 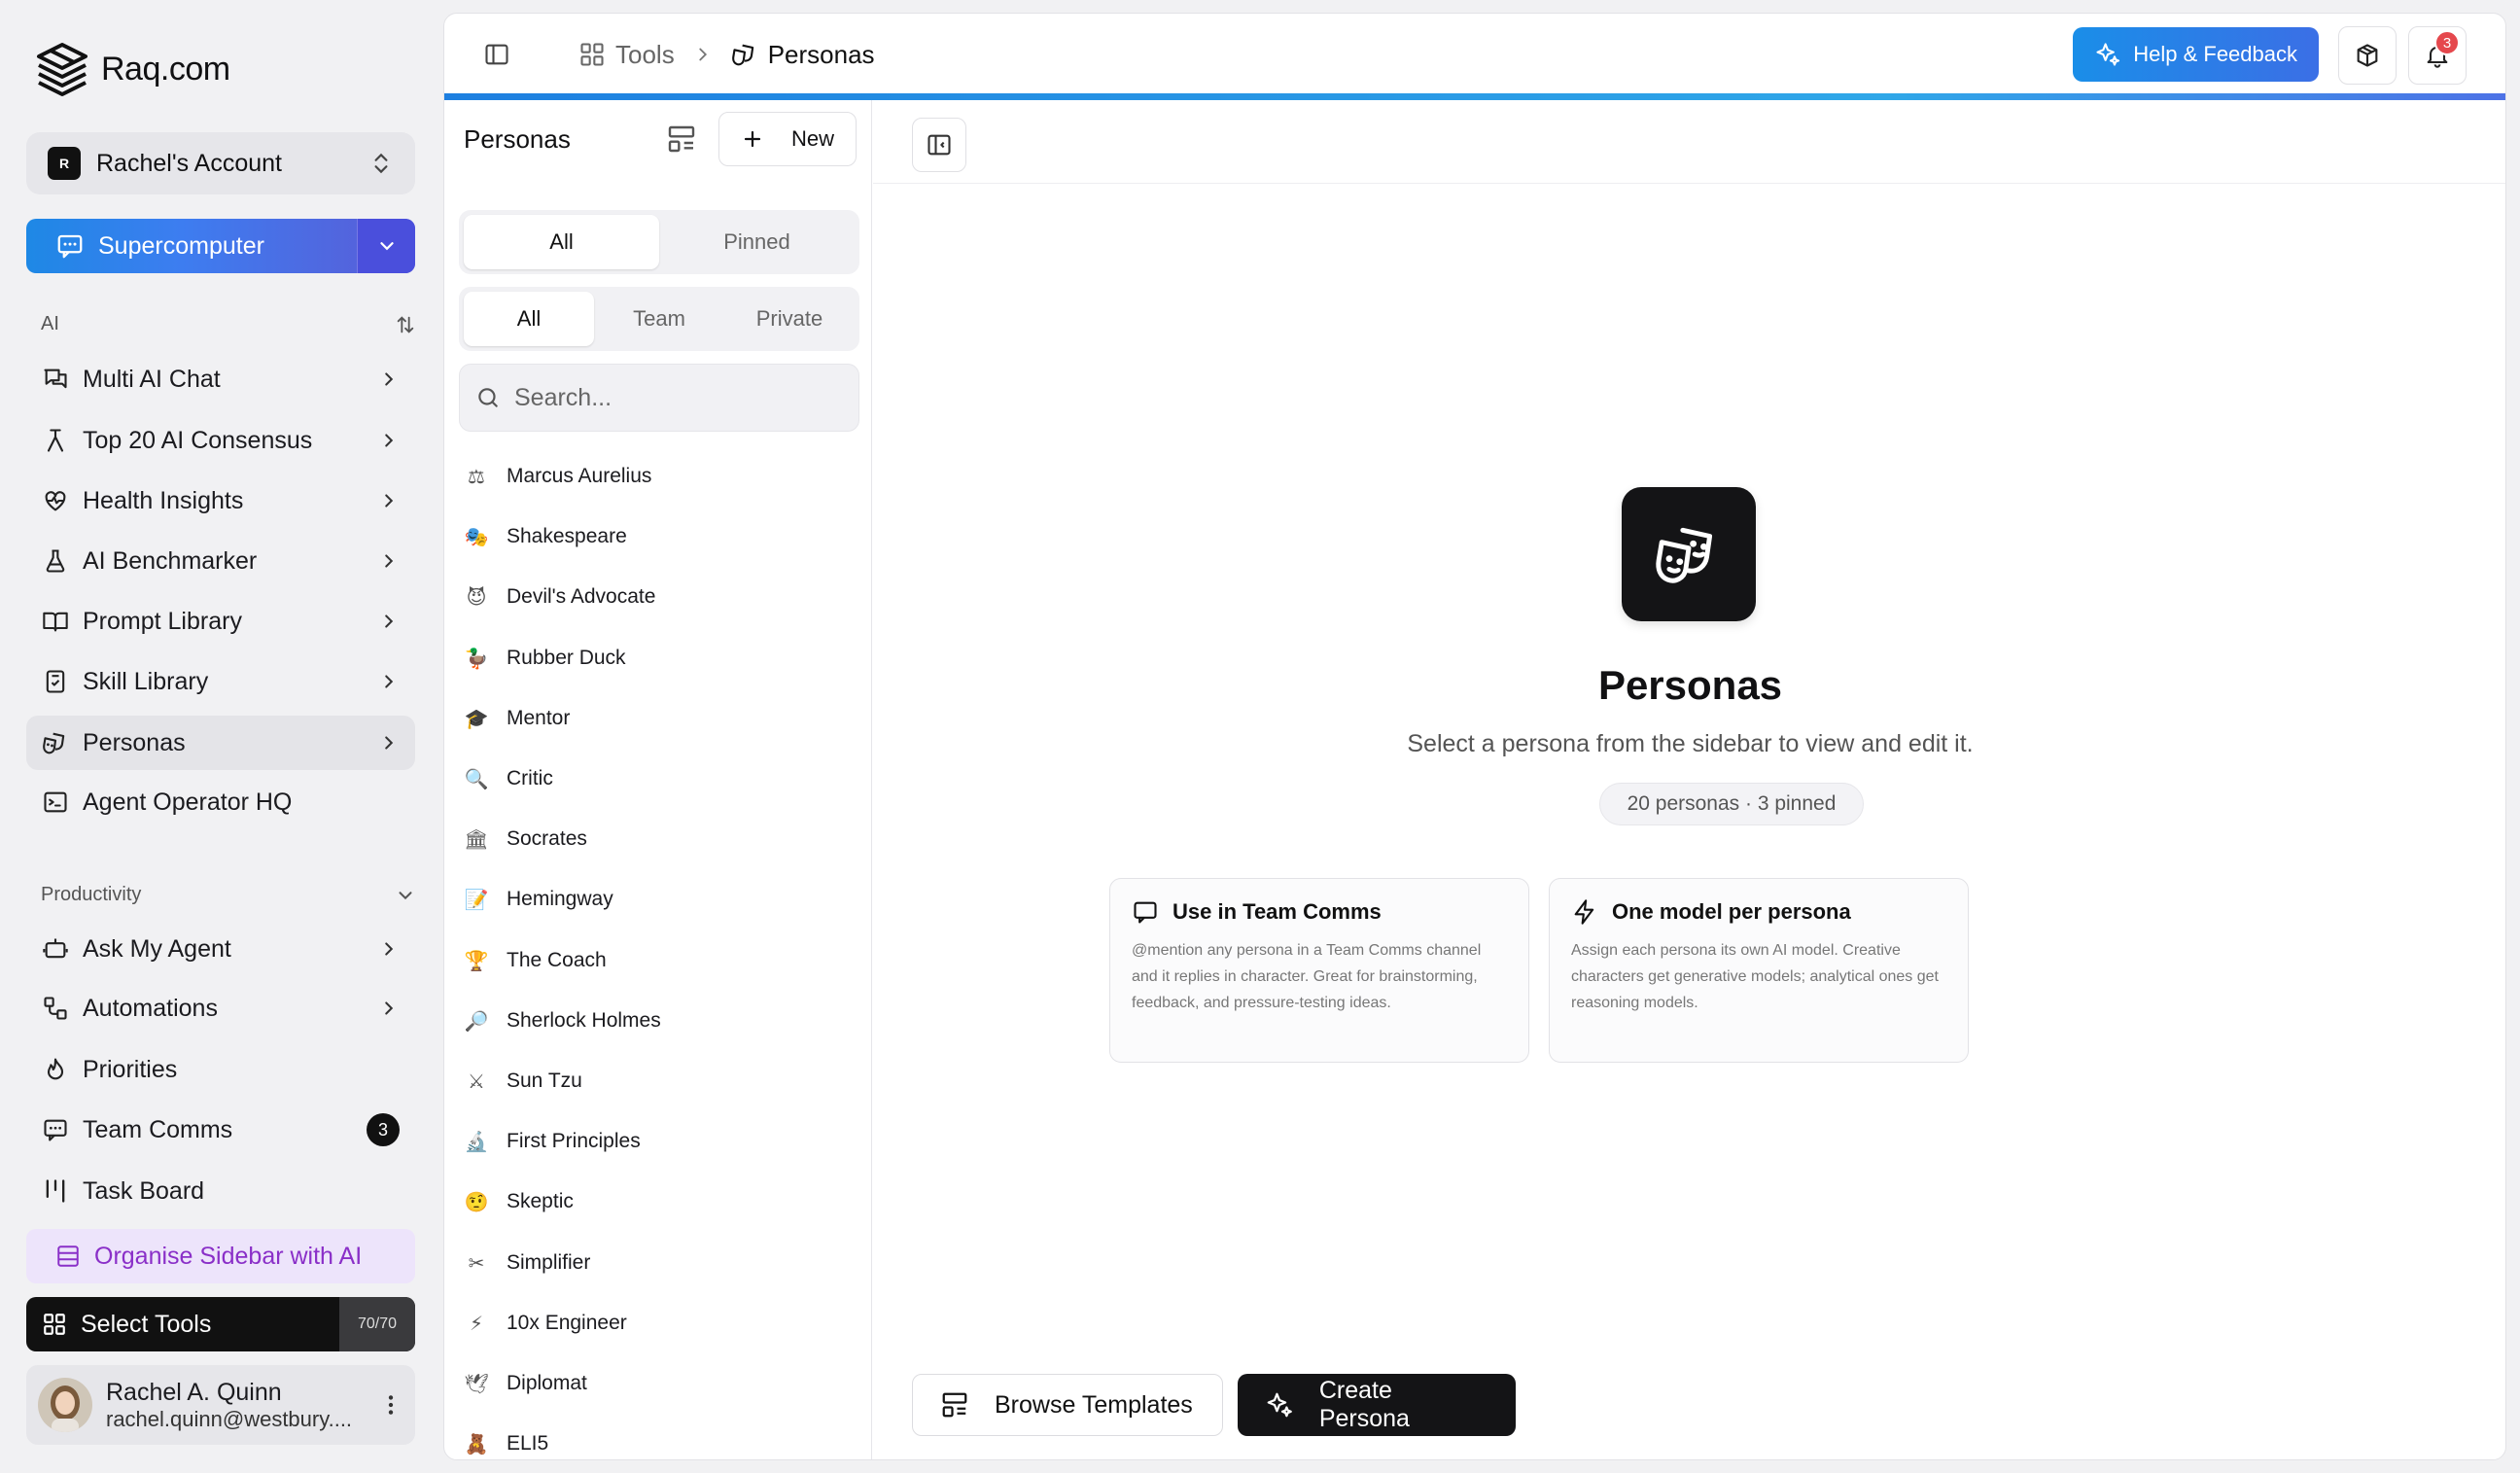 What do you see at coordinates (660, 1438) in the screenshot?
I see `persona-list-item: 🧸 ELI5` at bounding box center [660, 1438].